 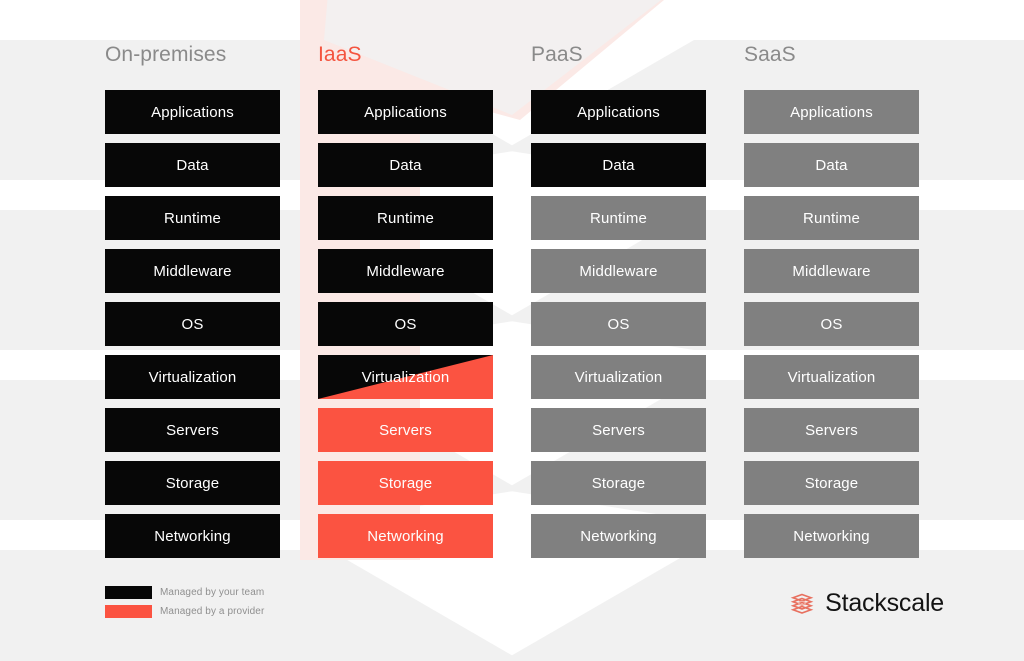 I want to click on brand-name: Stackscale, so click(x=884, y=603).